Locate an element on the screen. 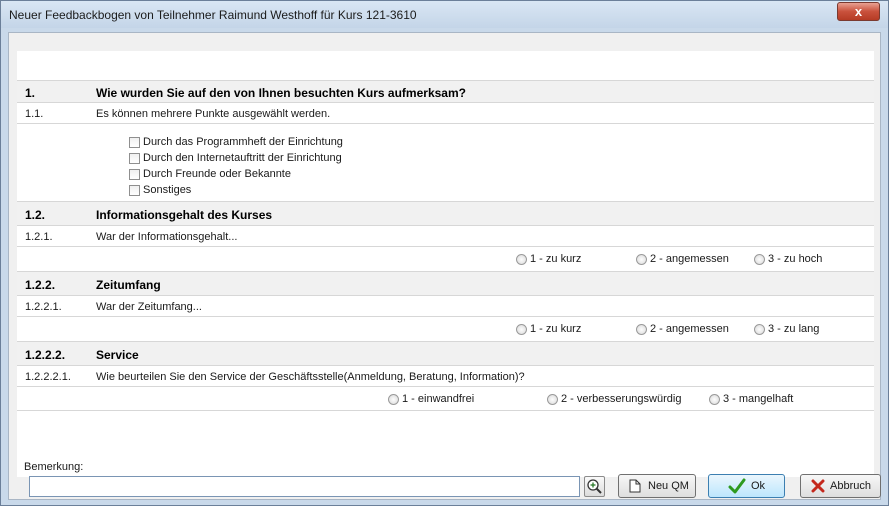 The image size is (889, 506). section-header-1-2-2-2: 1.2.2.2. Service is located at coordinates (445, 353).